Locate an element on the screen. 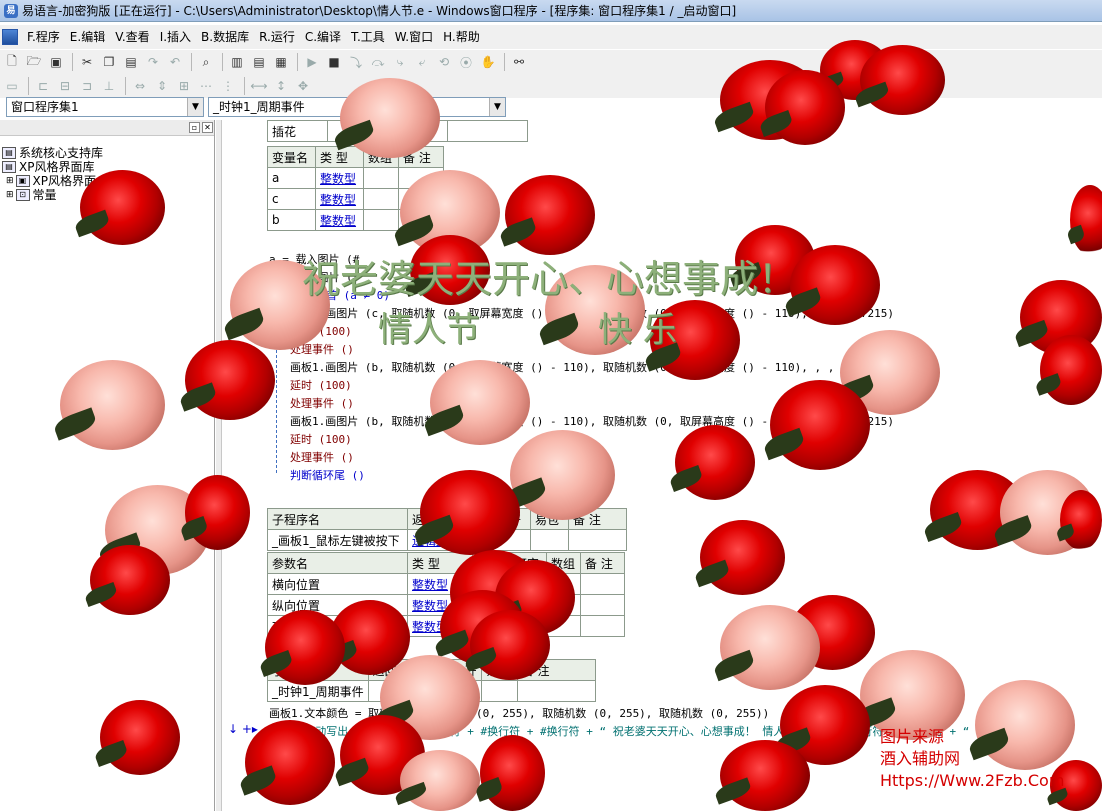 Image resolution: width=1102 pixels, height=811 pixels. stop-icon: ■ is located at coordinates (334, 62).